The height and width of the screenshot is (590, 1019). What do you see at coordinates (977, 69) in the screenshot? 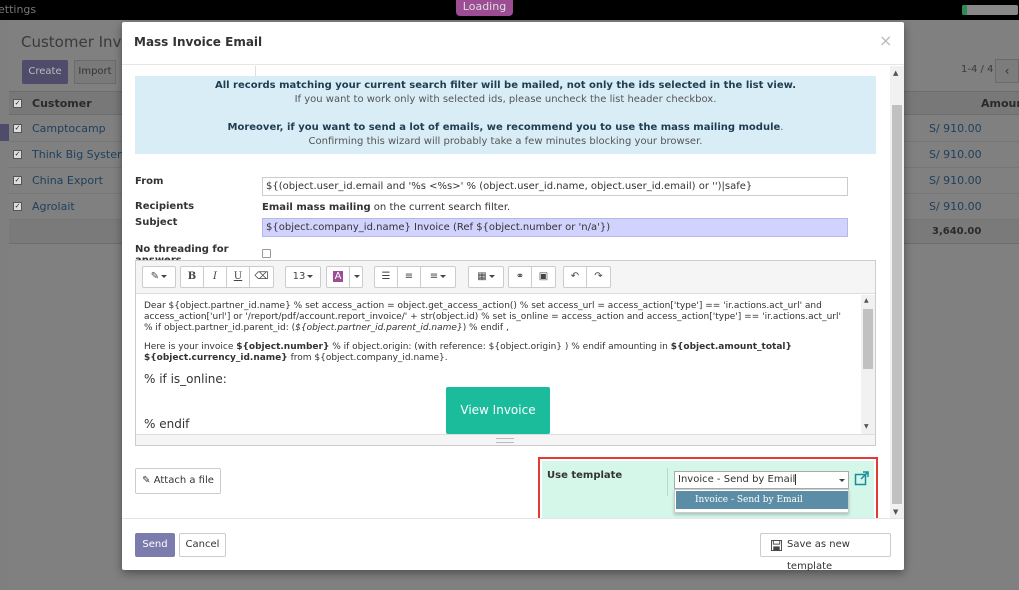
I see `pager-value: 1-4 / 4` at bounding box center [977, 69].